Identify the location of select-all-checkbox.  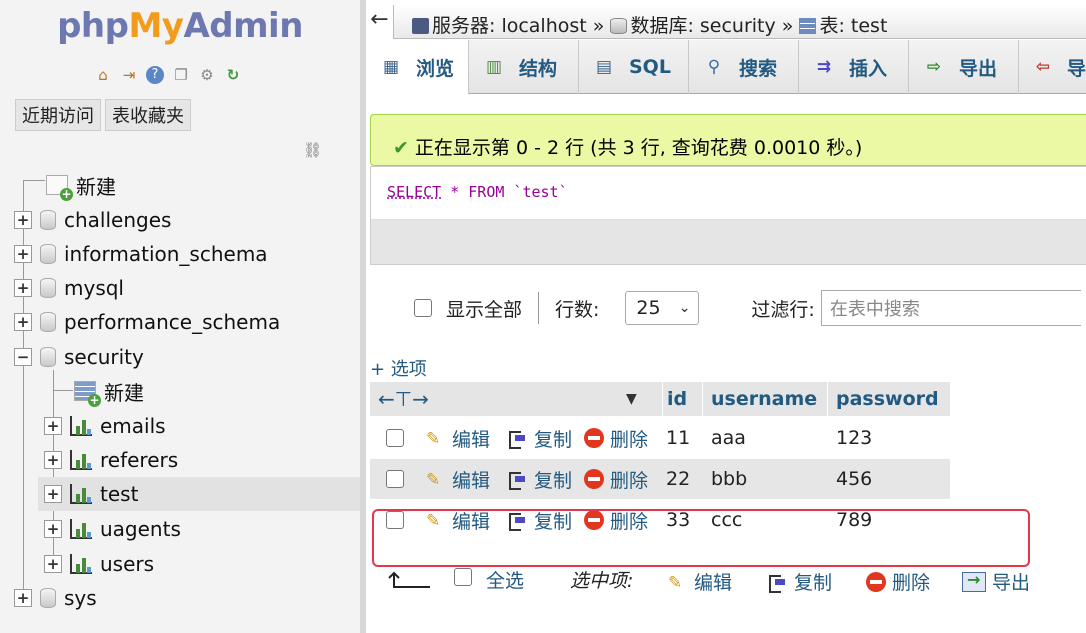
(463, 577).